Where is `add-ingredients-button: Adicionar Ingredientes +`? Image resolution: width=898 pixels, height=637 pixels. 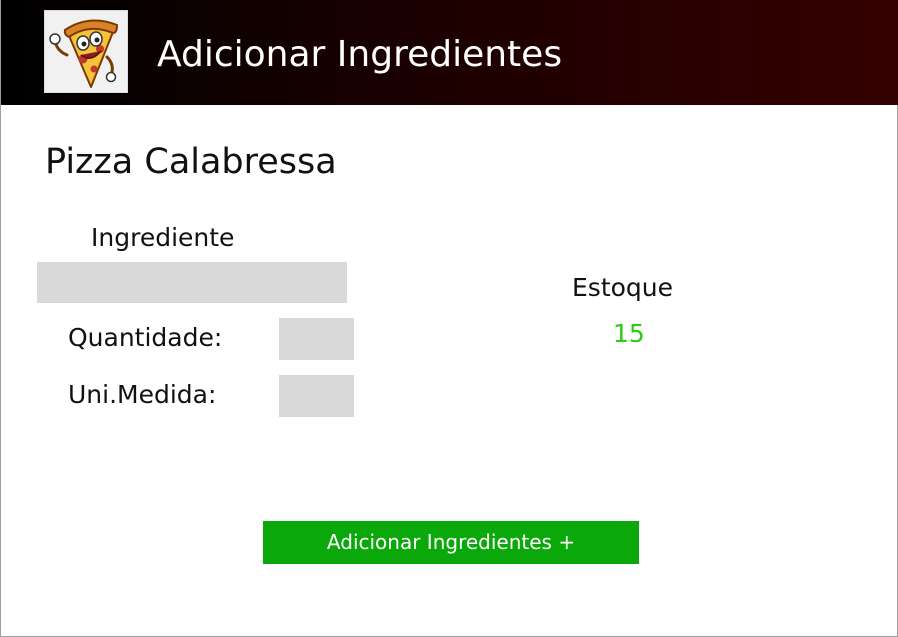 add-ingredients-button: Adicionar Ingredientes + is located at coordinates (451, 542).